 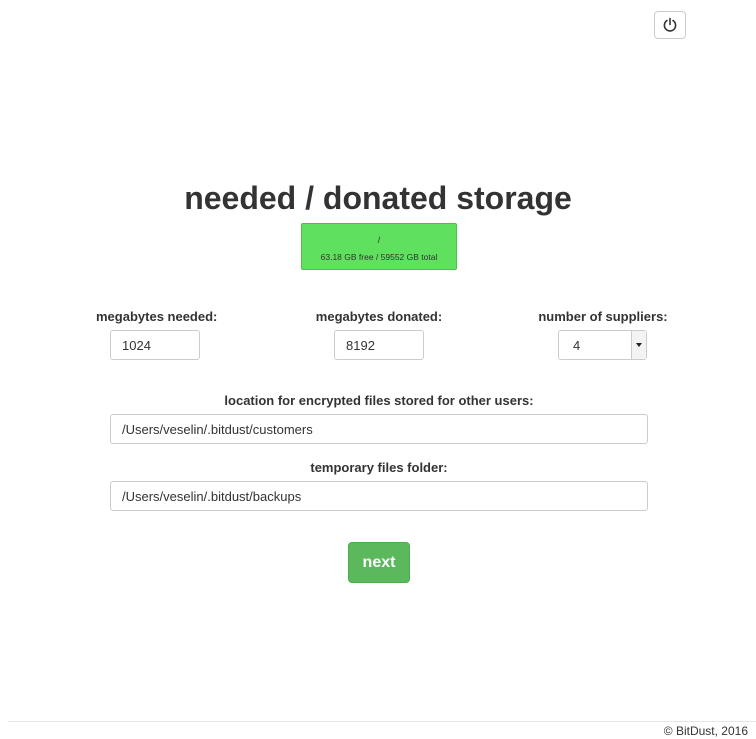 I want to click on suppliers-selected-value: 4, so click(x=577, y=345).